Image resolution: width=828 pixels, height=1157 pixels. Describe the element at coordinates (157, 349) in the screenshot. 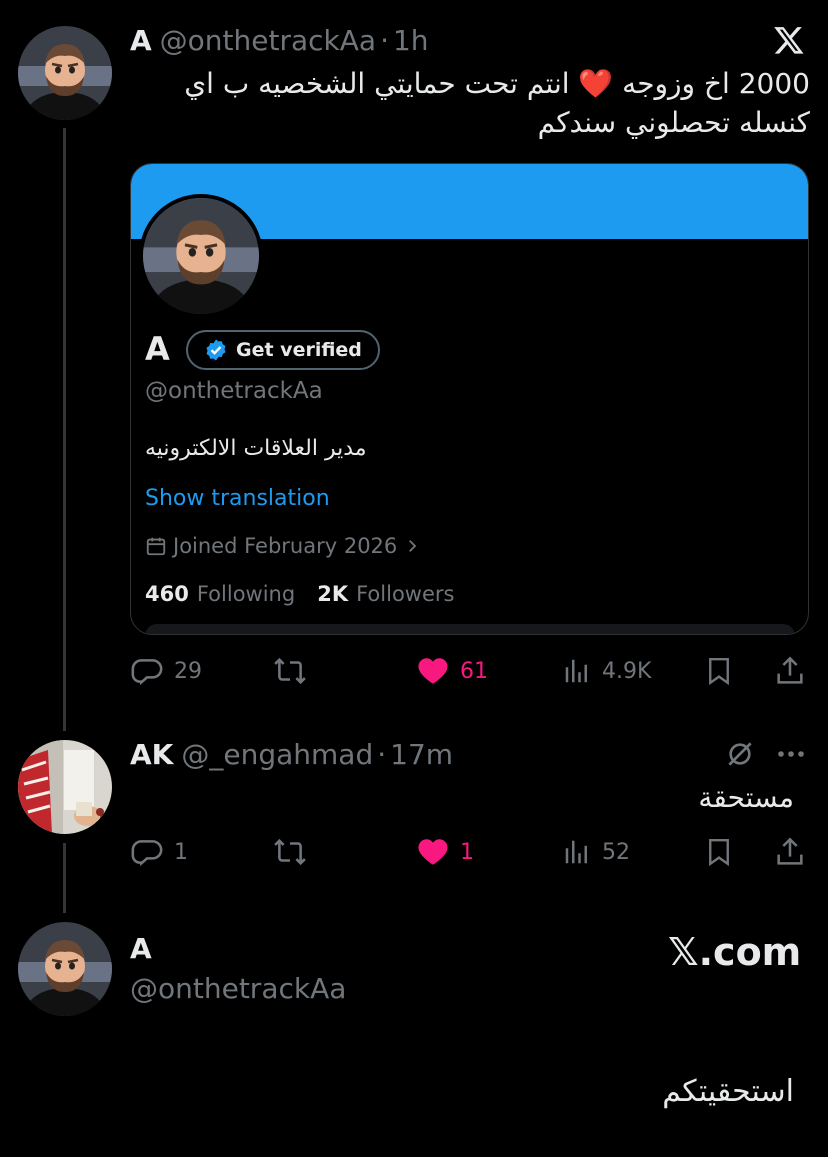

I see `card-name: A` at that location.